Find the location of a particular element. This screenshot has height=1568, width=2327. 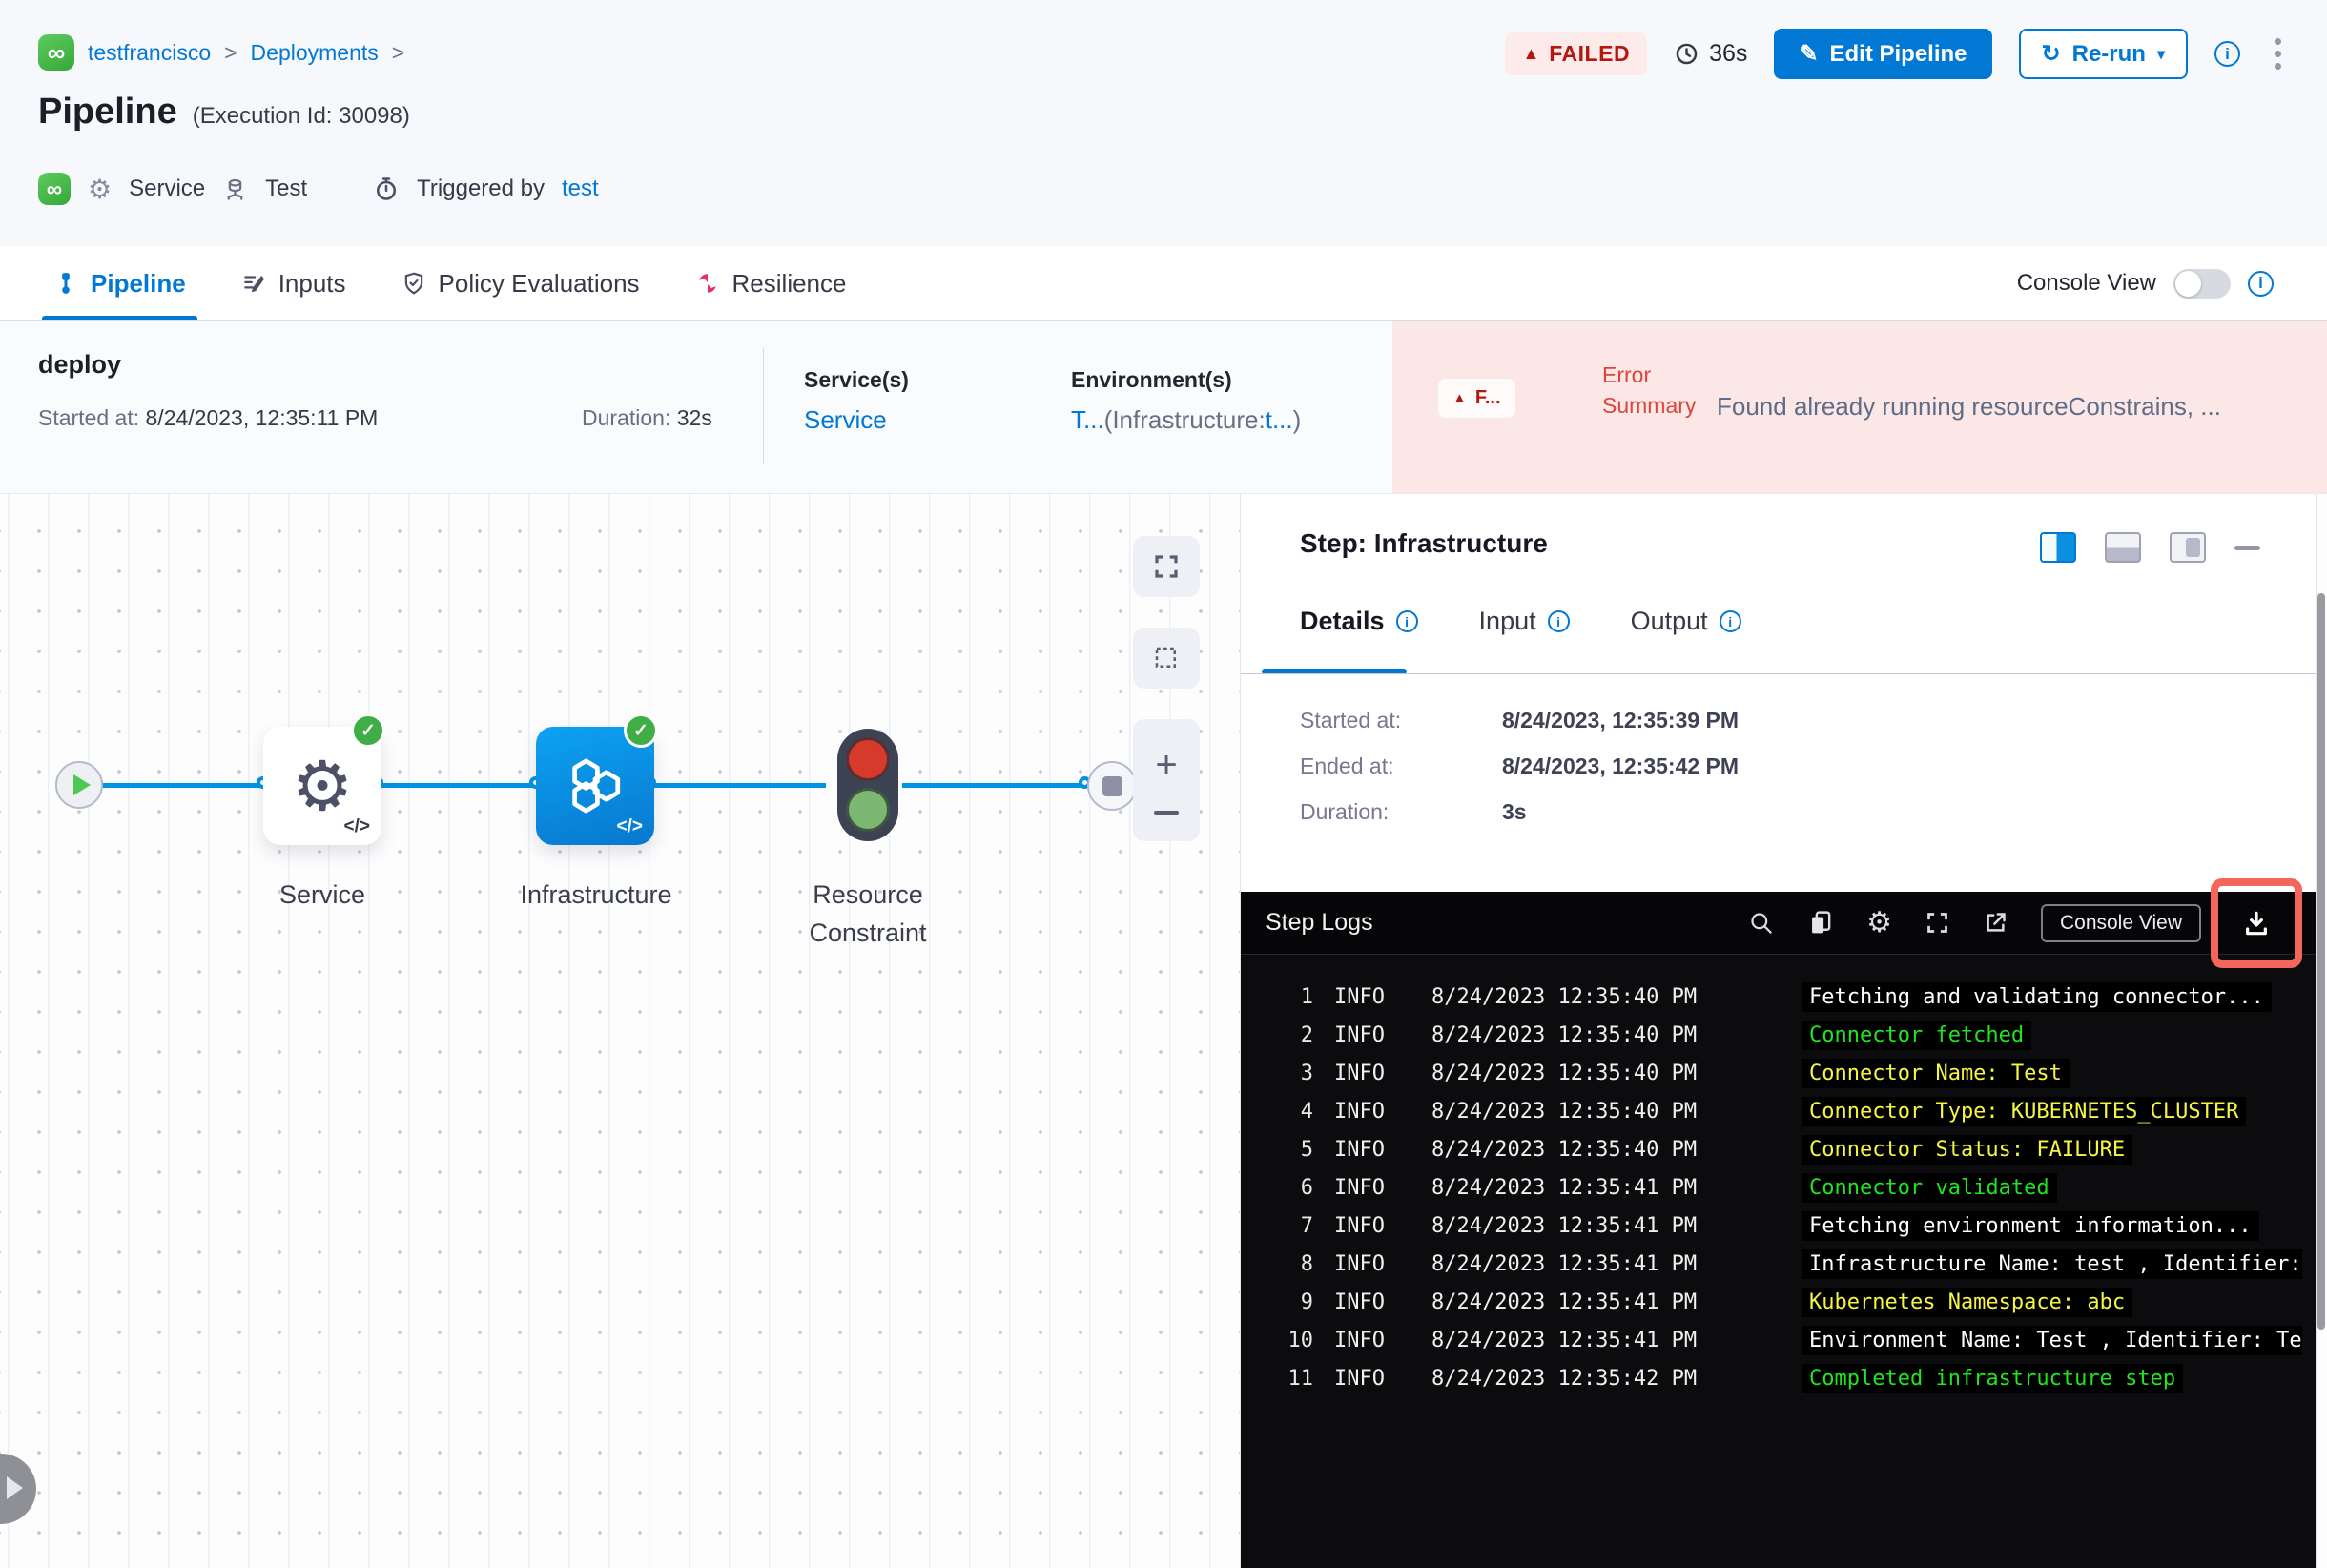

detail-started-at: Started at: 8/24/2023, 12:35:39 PM is located at coordinates (1520, 720).